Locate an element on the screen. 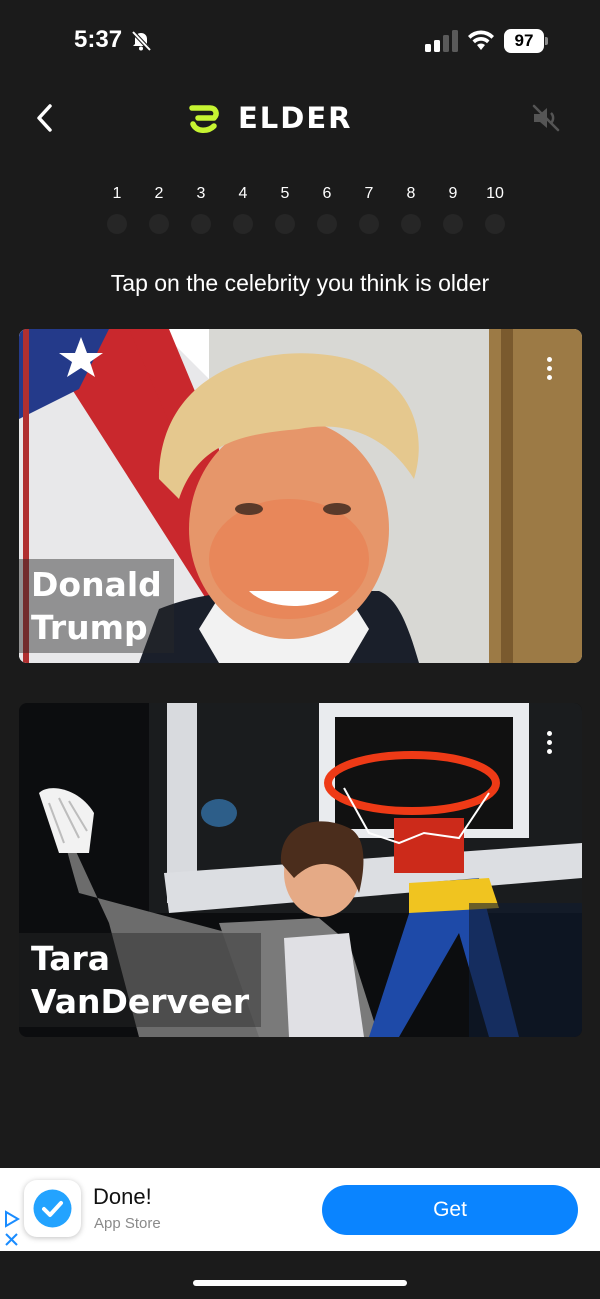 The width and height of the screenshot is (600, 1299). ad-title: Done! is located at coordinates (122, 1196).